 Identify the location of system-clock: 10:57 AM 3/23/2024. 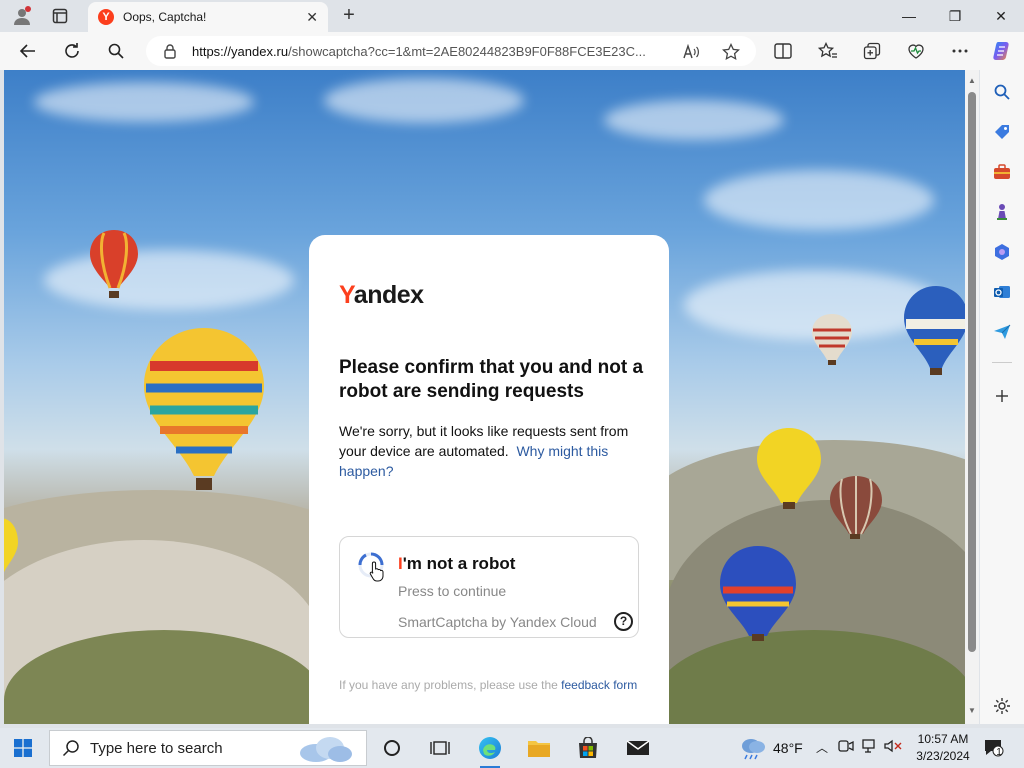
(943, 748).